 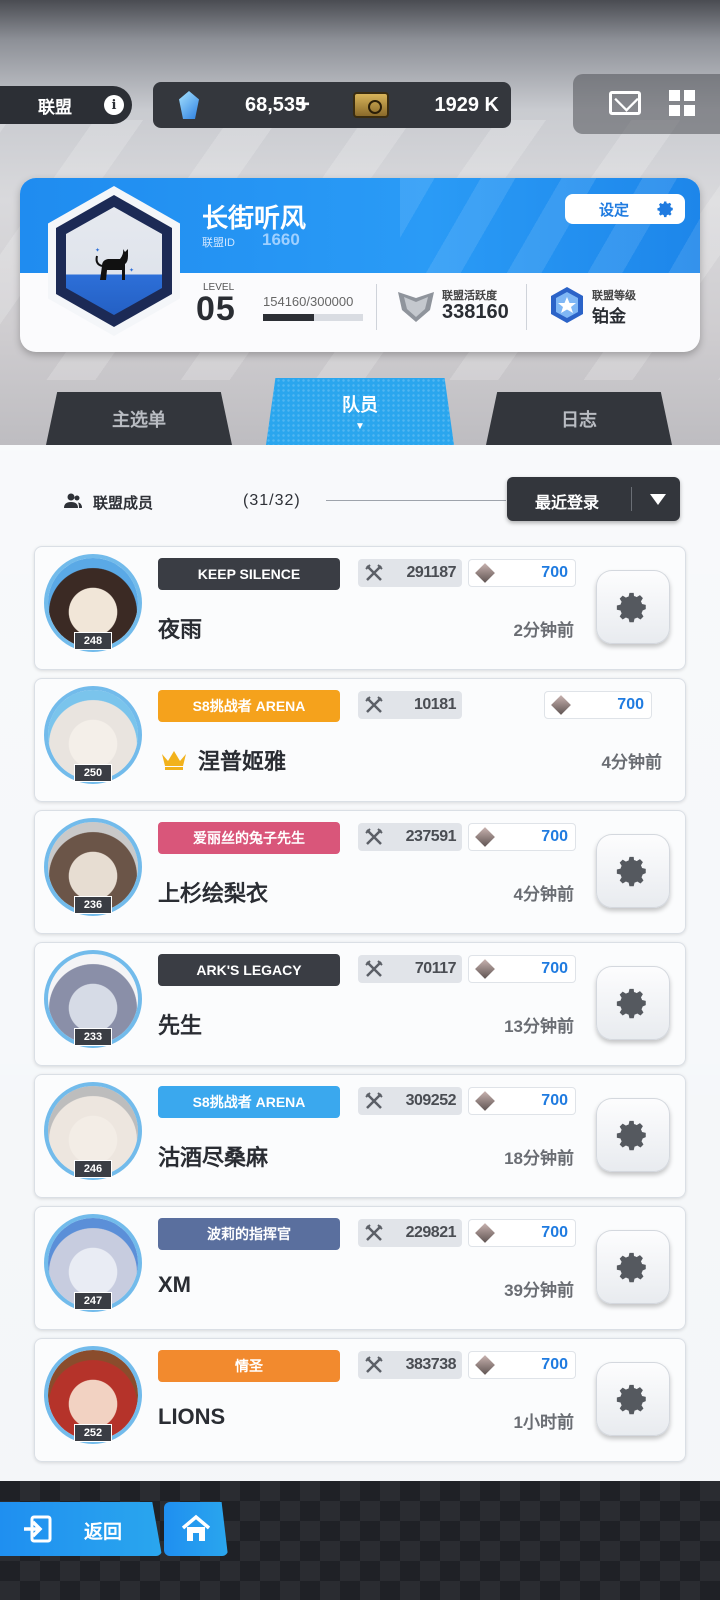 What do you see at coordinates (435, 704) in the screenshot?
I see `combat-power-value: 10181` at bounding box center [435, 704].